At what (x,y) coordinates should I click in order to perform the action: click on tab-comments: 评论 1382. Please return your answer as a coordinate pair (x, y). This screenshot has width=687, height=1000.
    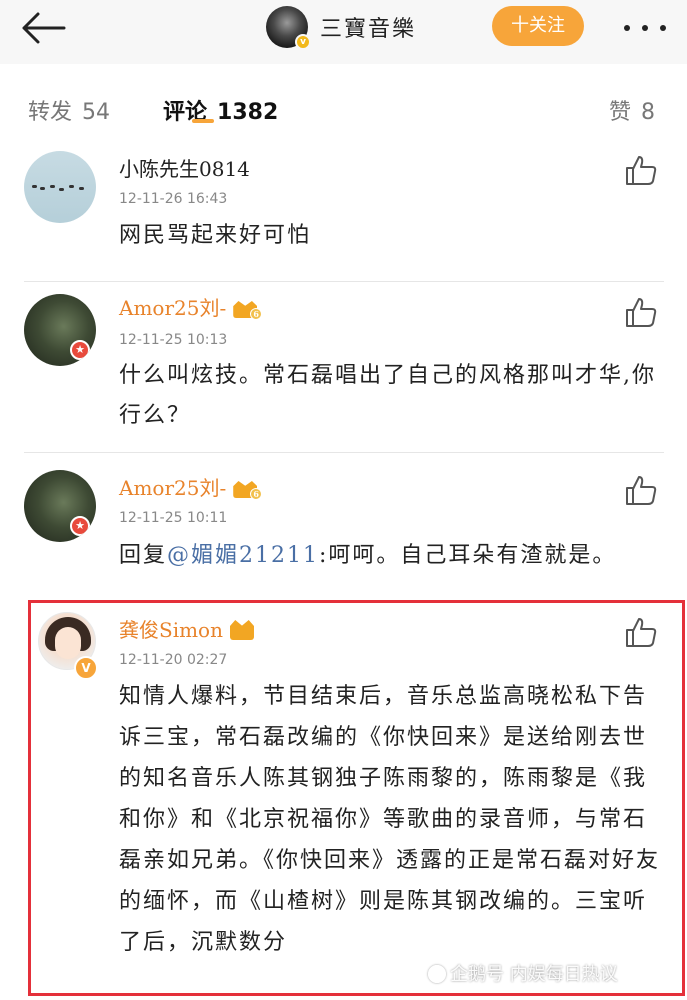
    Looking at the image, I should click on (220, 110).